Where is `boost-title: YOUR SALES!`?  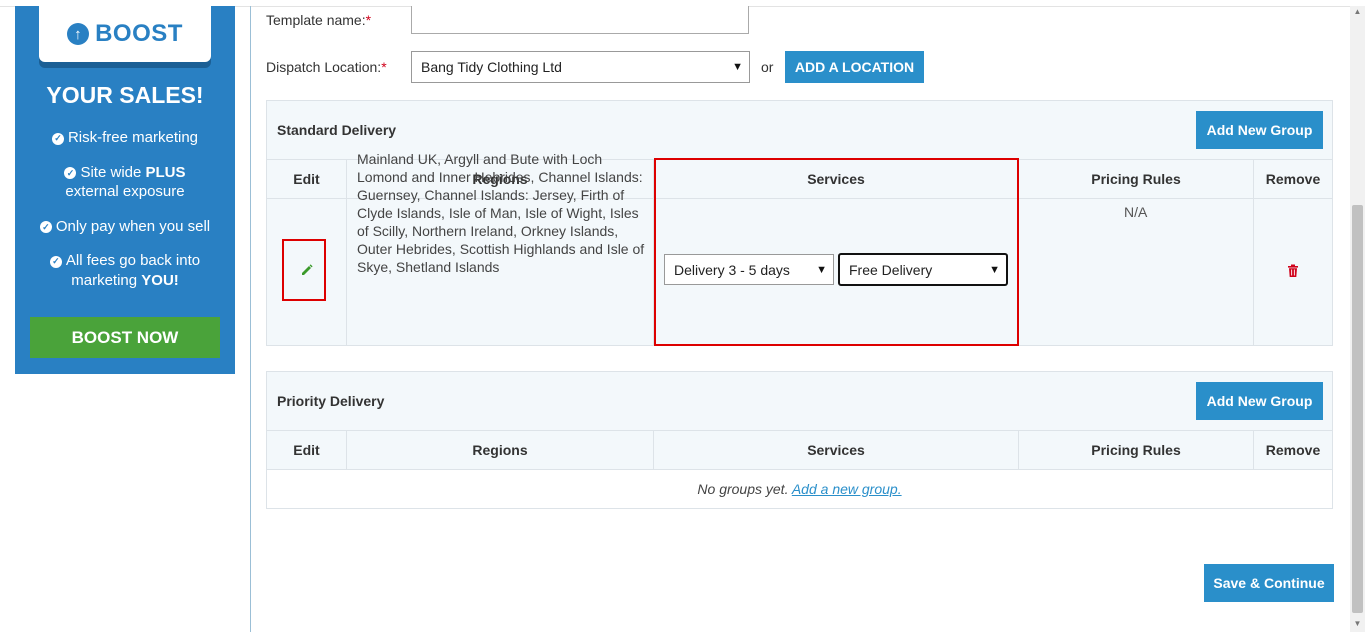
boost-title: YOUR SALES! is located at coordinates (125, 95).